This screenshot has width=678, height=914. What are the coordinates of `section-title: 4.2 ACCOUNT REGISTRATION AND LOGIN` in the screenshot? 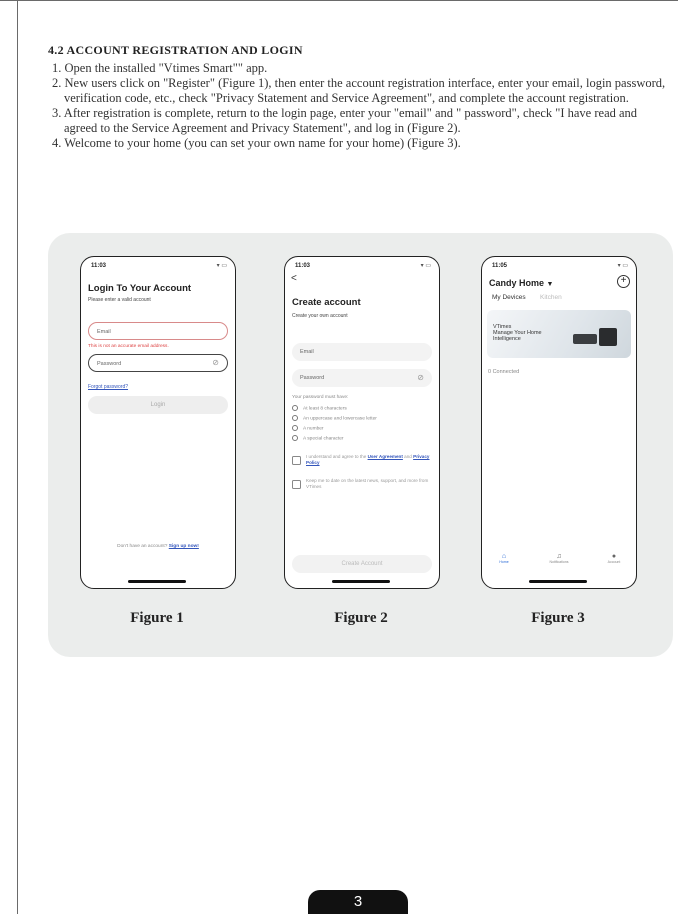 It's located at (175, 50).